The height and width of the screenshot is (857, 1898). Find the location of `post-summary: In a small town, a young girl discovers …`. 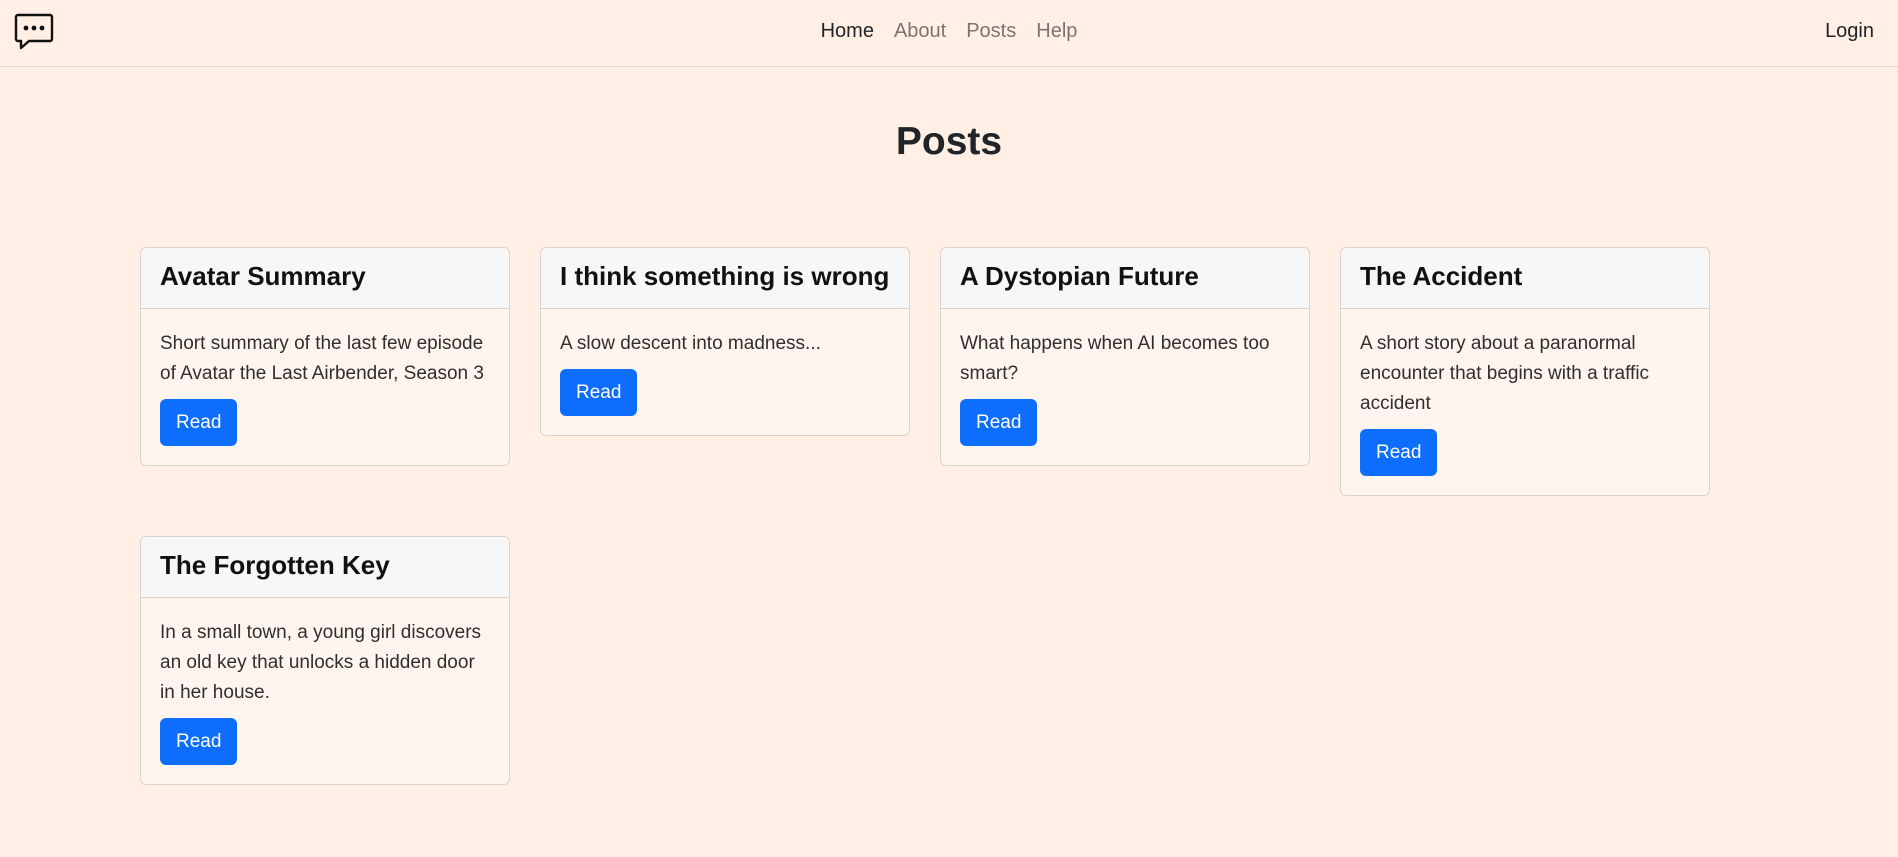

post-summary: In a small town, a young girl discovers … is located at coordinates (321, 662).